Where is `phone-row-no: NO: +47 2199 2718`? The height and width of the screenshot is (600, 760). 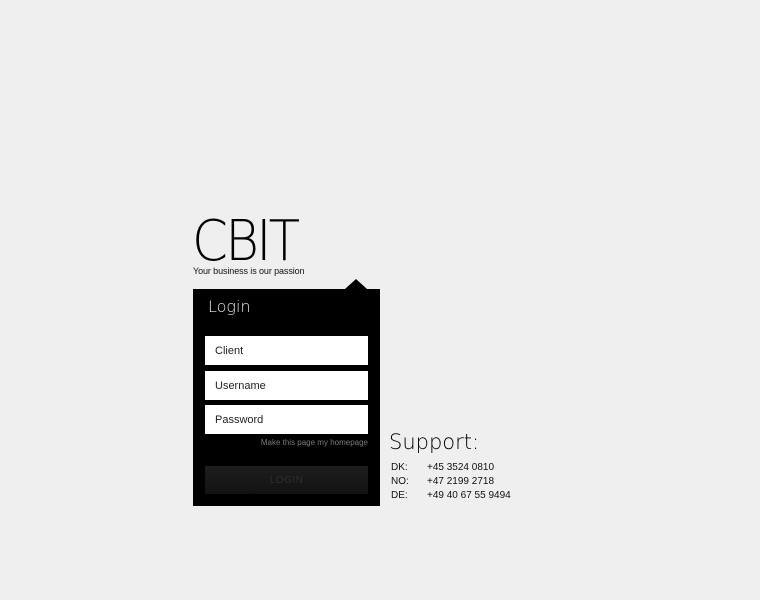
phone-row-no: NO: +47 2199 2718 is located at coordinates (459, 482).